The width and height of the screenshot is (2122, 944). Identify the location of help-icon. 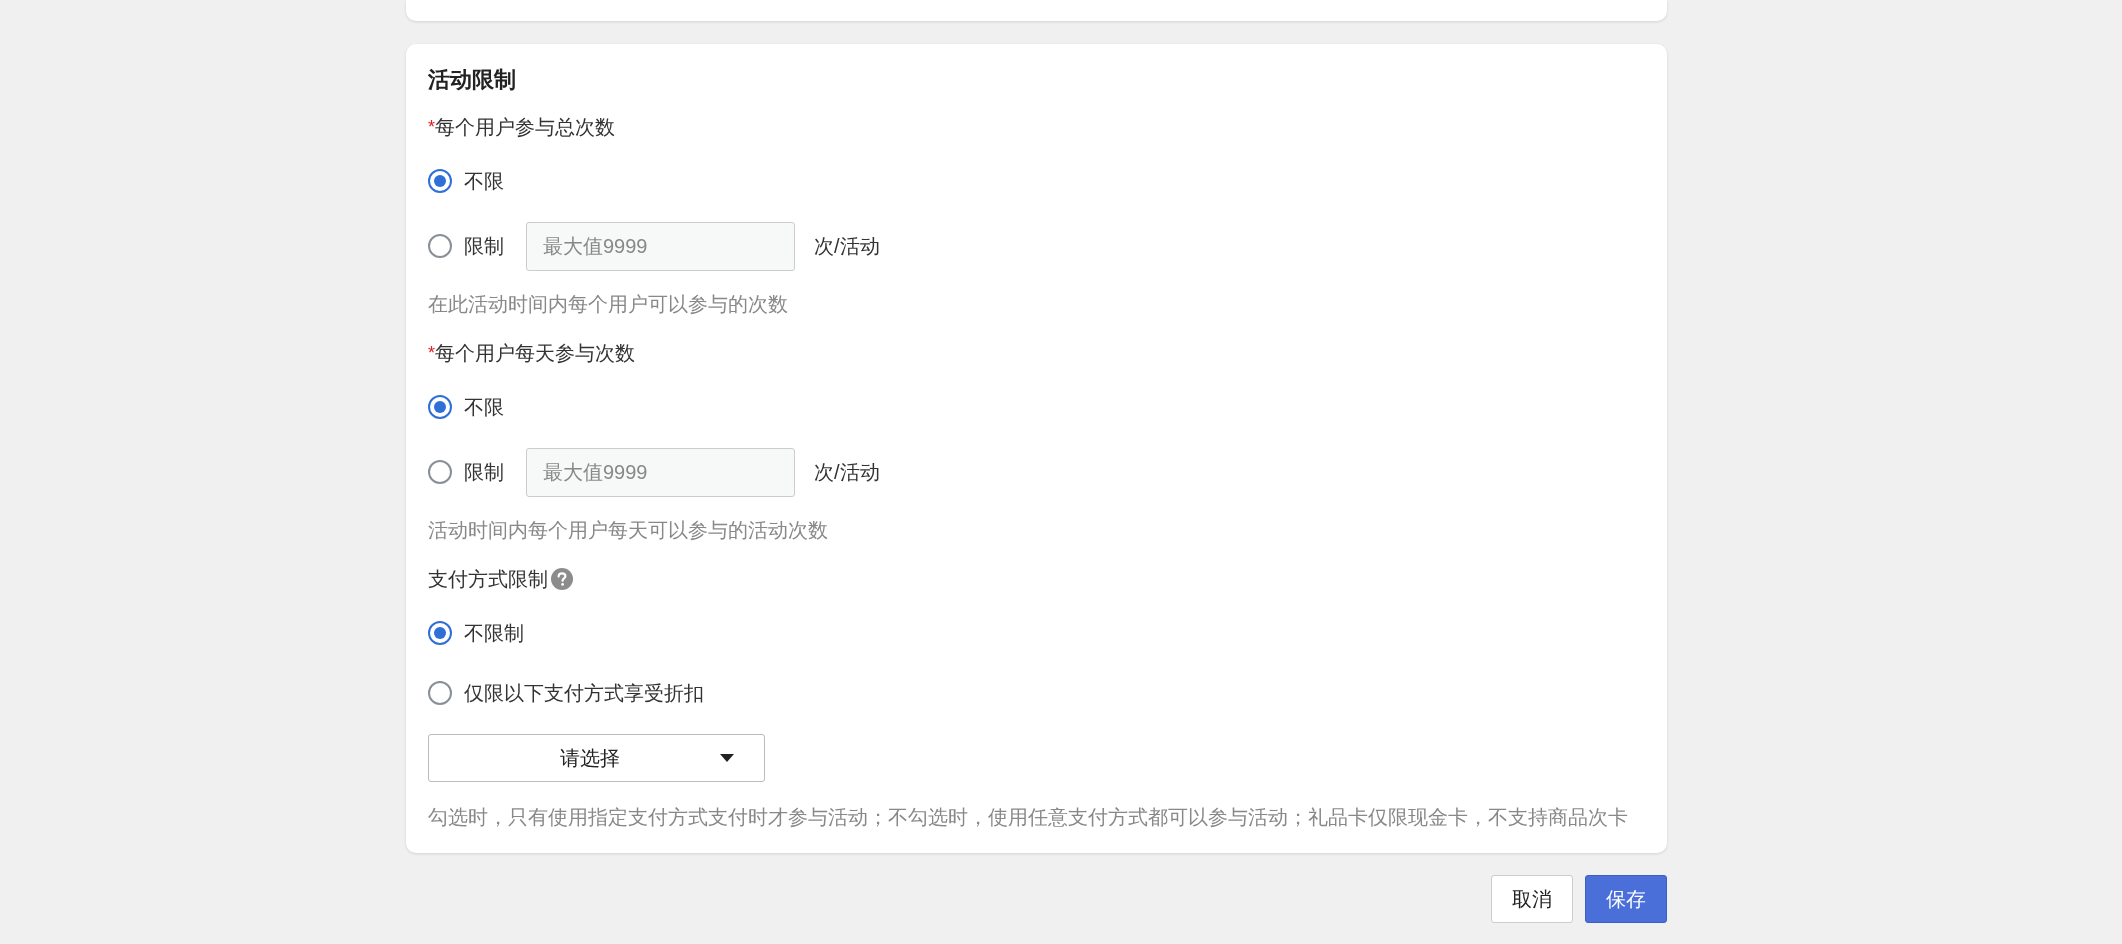
(562, 579).